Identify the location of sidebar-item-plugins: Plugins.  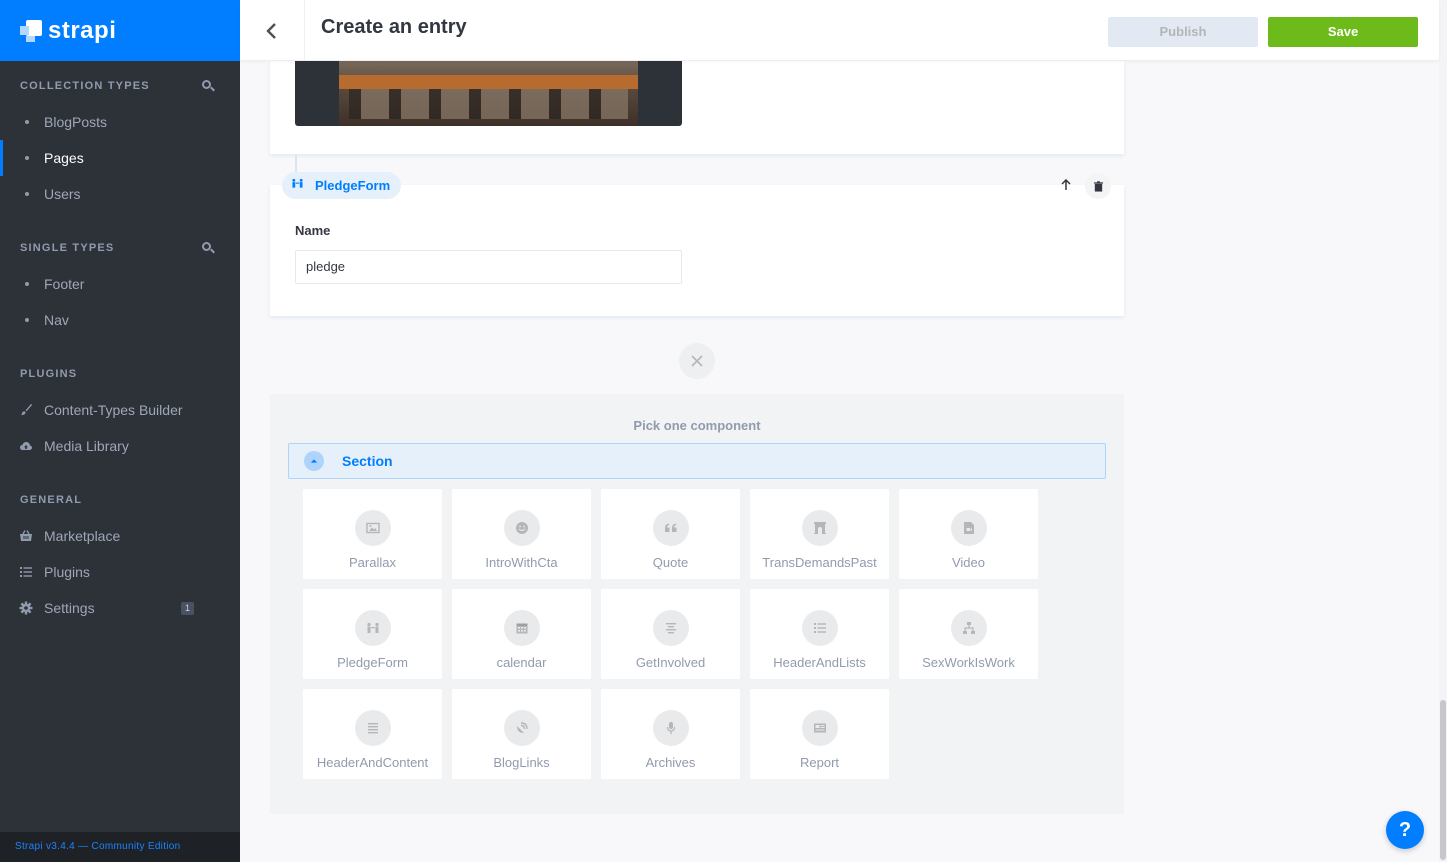
(120, 572).